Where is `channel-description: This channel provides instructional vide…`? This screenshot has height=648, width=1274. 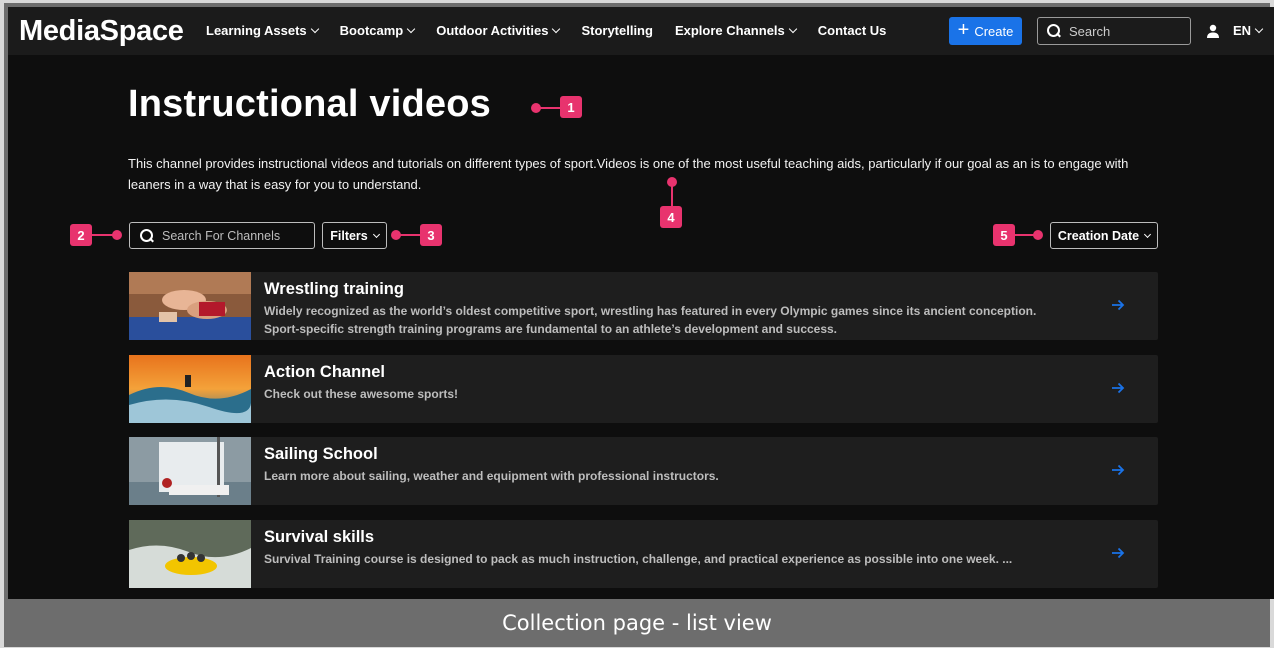
channel-description: This channel provides instructional vide… is located at coordinates (628, 174).